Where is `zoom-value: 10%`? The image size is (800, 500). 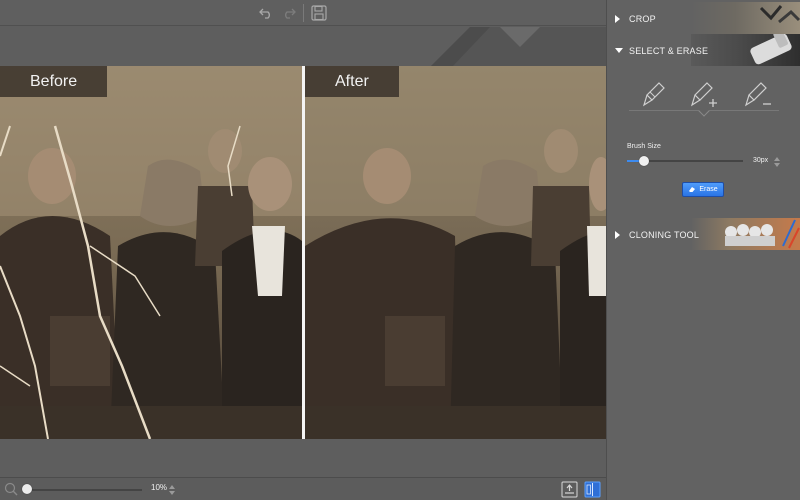 zoom-value: 10% is located at coordinates (159, 487).